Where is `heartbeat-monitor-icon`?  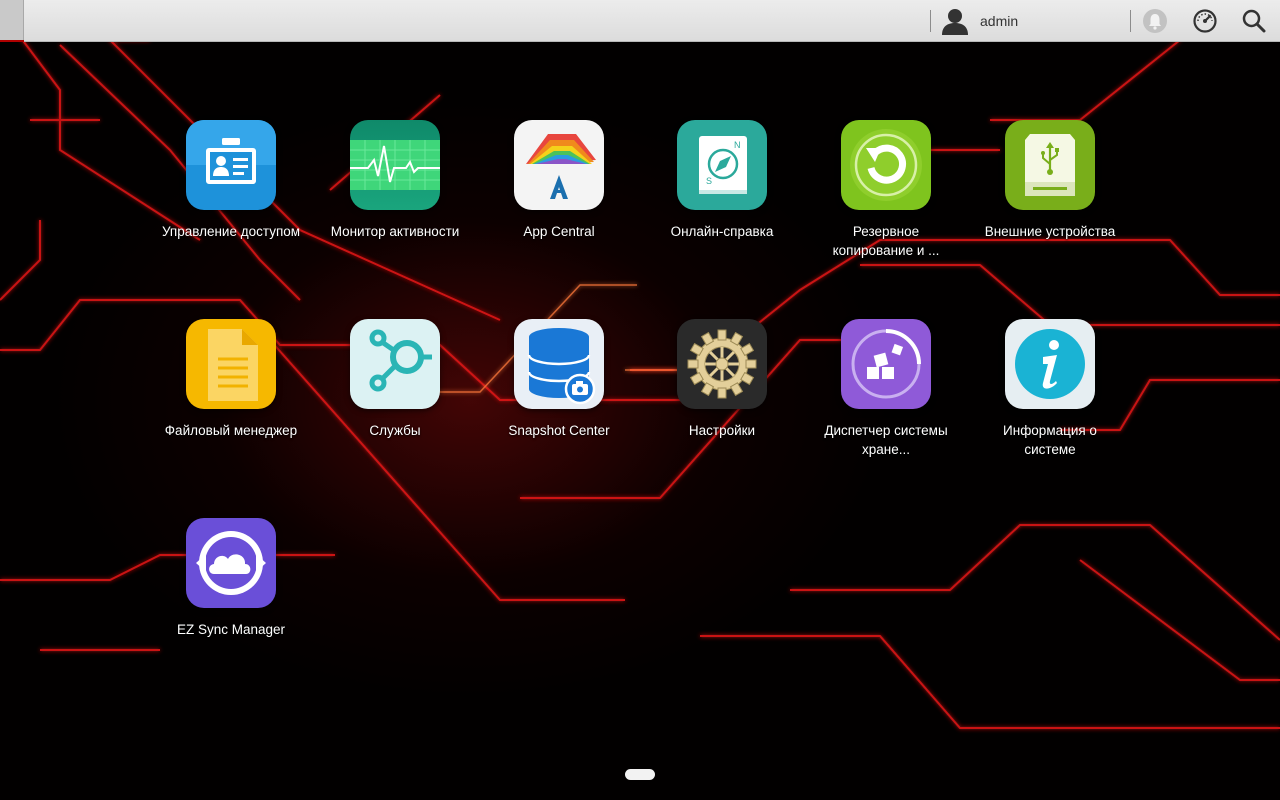 heartbeat-monitor-icon is located at coordinates (395, 165).